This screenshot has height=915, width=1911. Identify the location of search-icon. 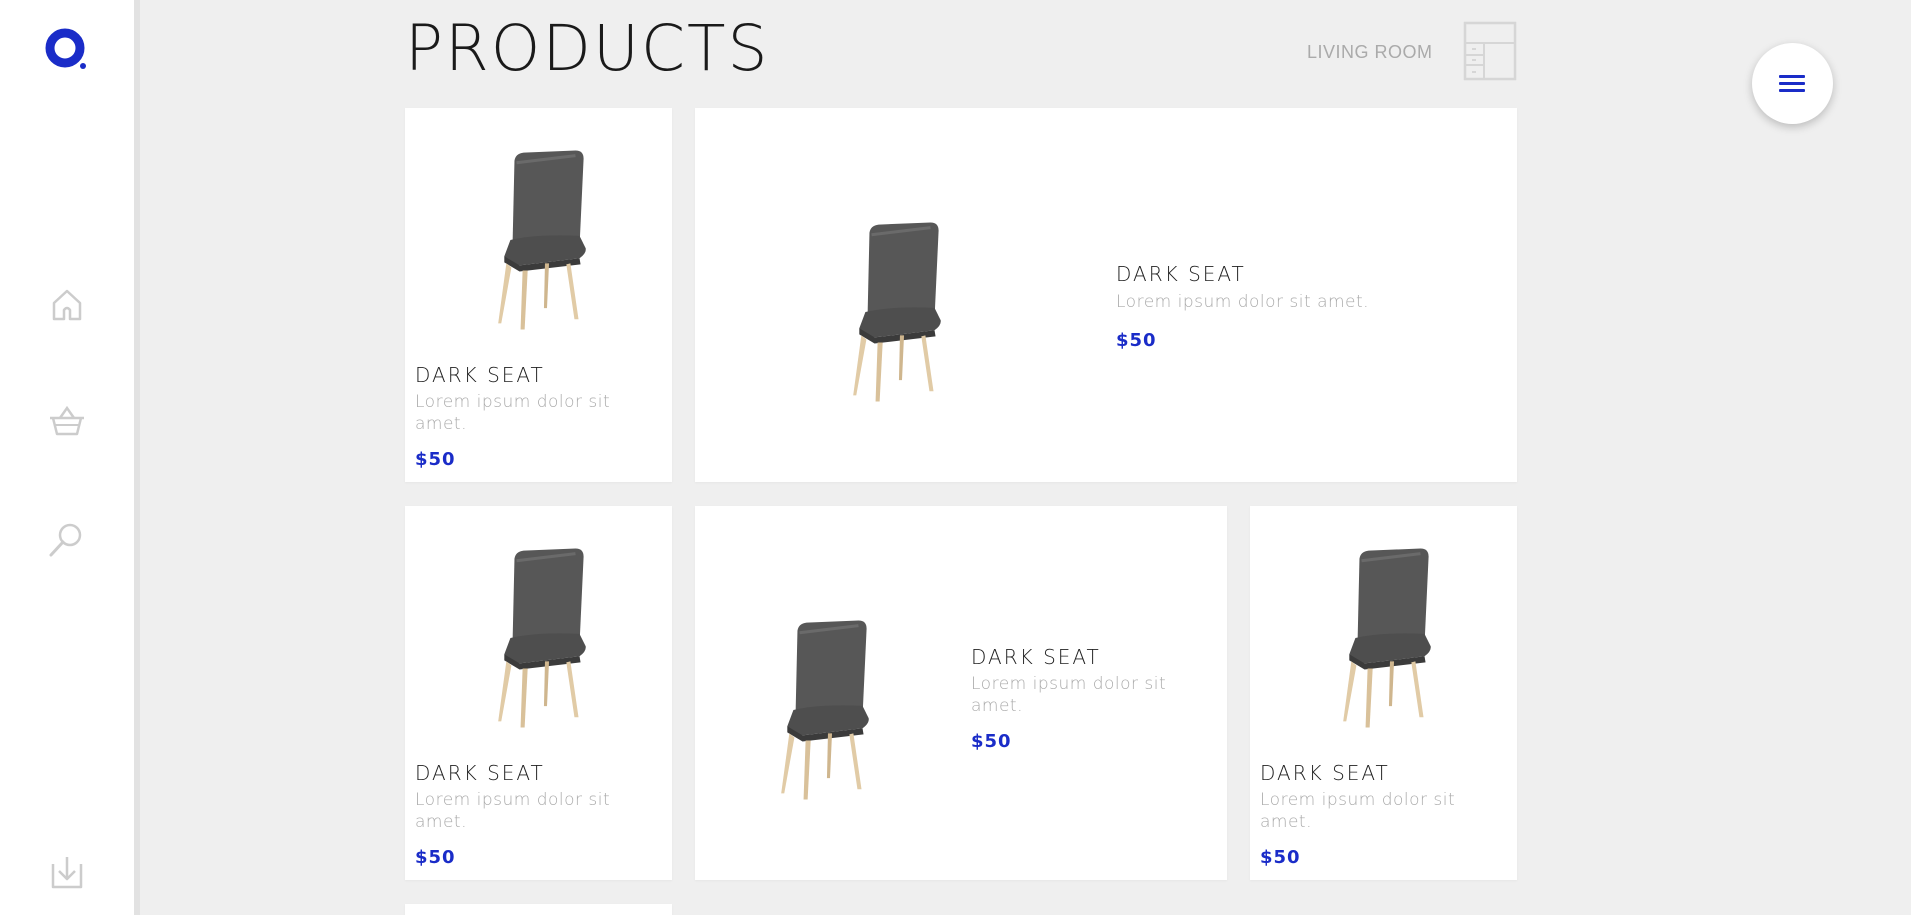
(67, 539).